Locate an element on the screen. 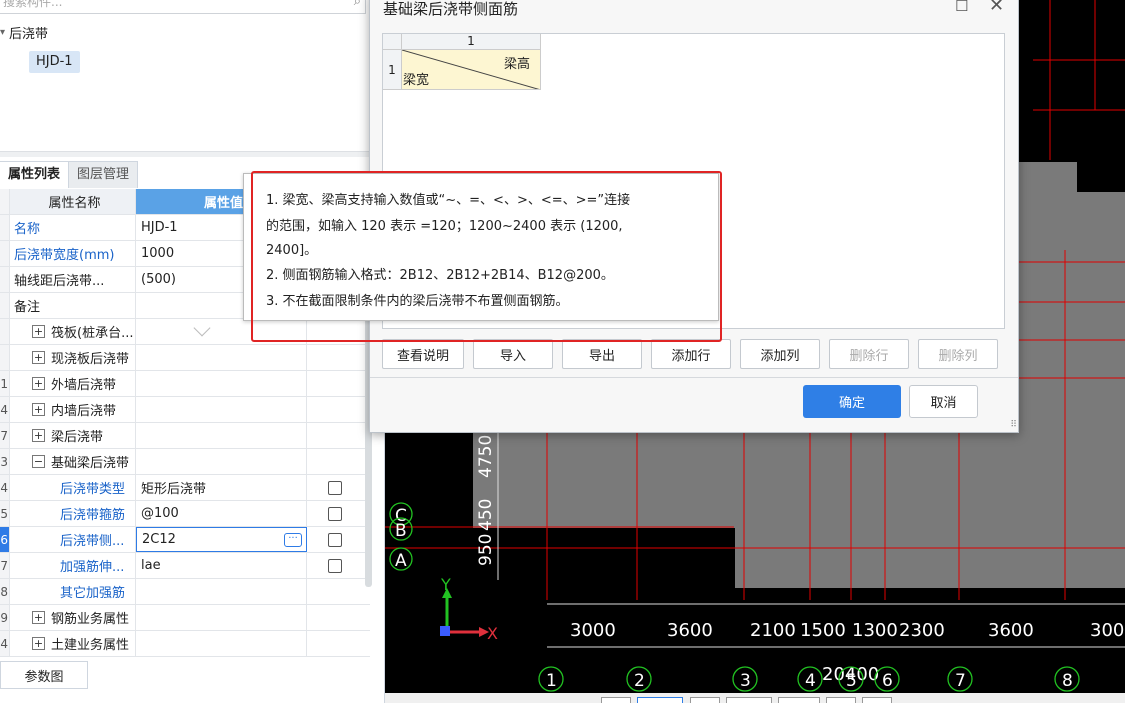 Image resolution: width=1125 pixels, height=703 pixels. grid-row-header: 1 is located at coordinates (392, 70).